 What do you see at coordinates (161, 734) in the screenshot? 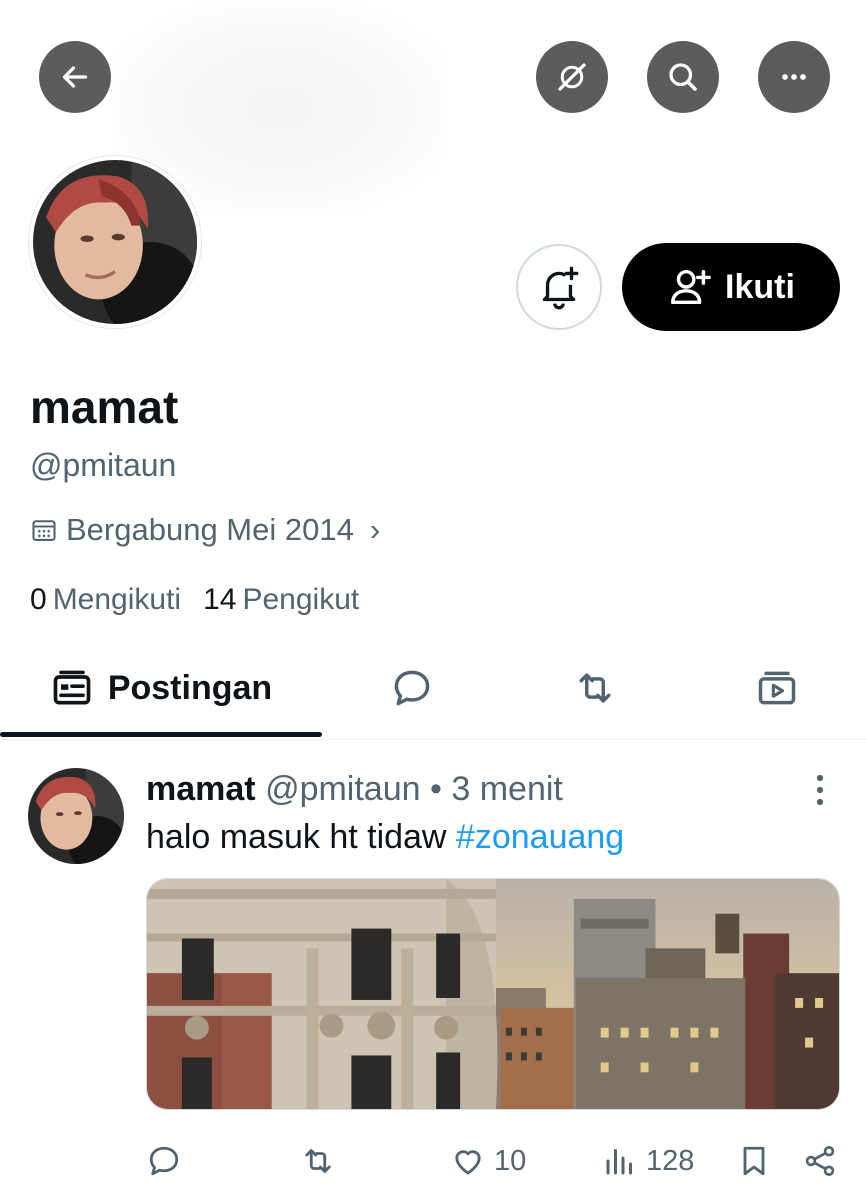
I see `tab-selected-indicator` at bounding box center [161, 734].